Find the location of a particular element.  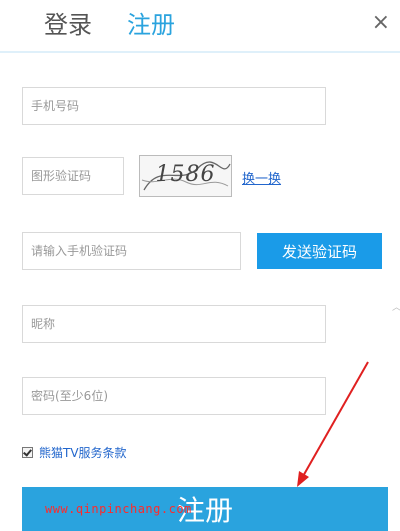

captcha-text: 1586 is located at coordinates (185, 174).